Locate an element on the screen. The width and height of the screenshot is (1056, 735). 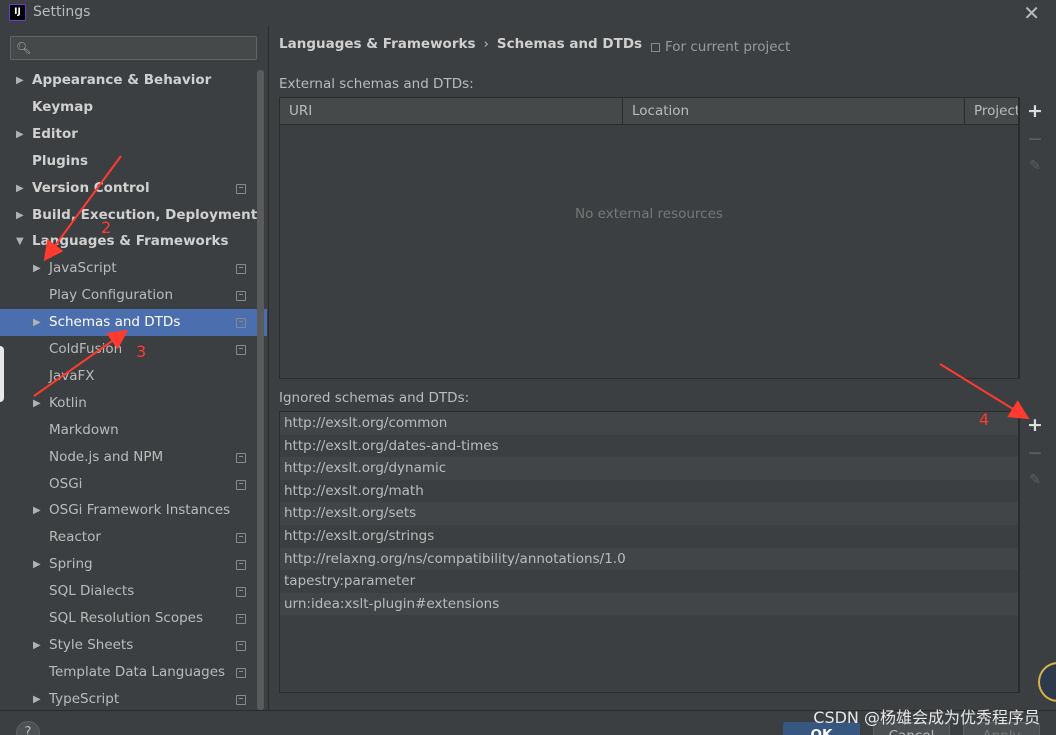
search-input: 🔍︎ is located at coordinates (133, 48).